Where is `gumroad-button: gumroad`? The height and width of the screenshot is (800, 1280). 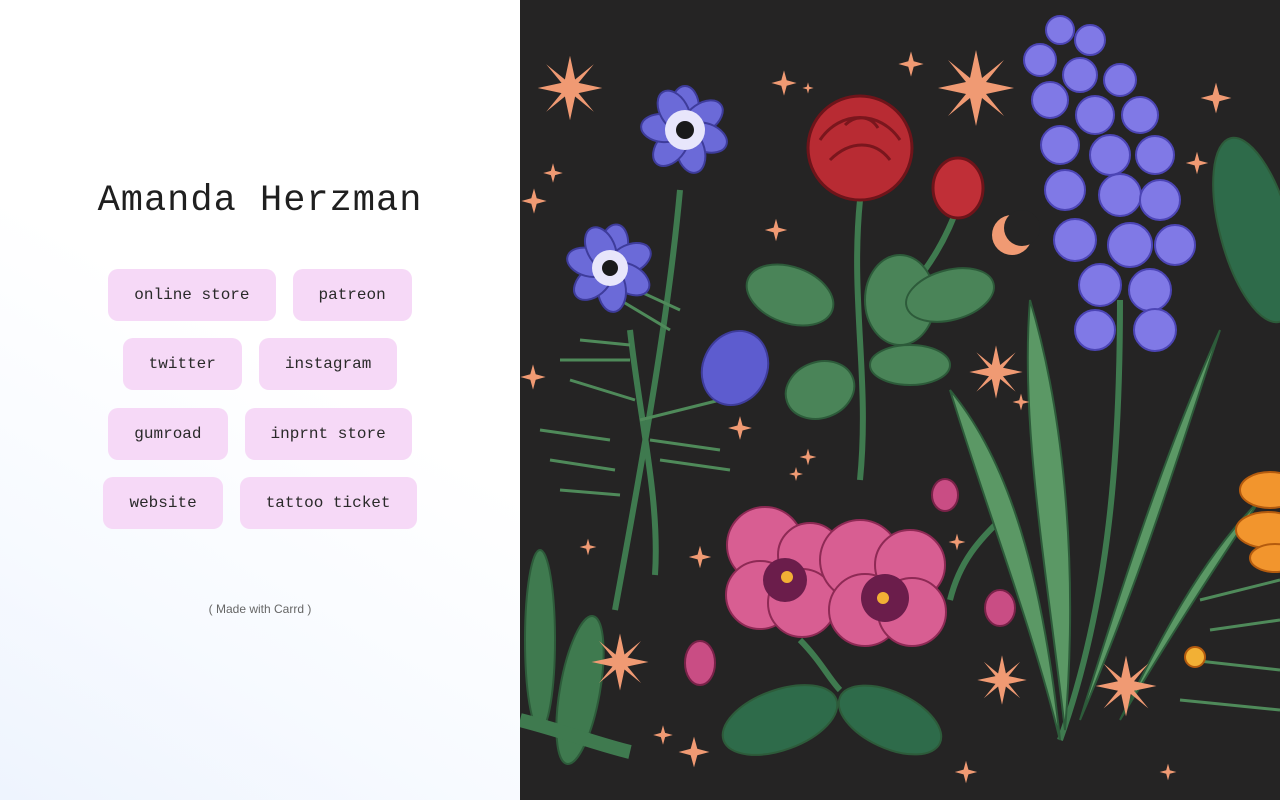
gumroad-button: gumroad is located at coordinates (168, 434).